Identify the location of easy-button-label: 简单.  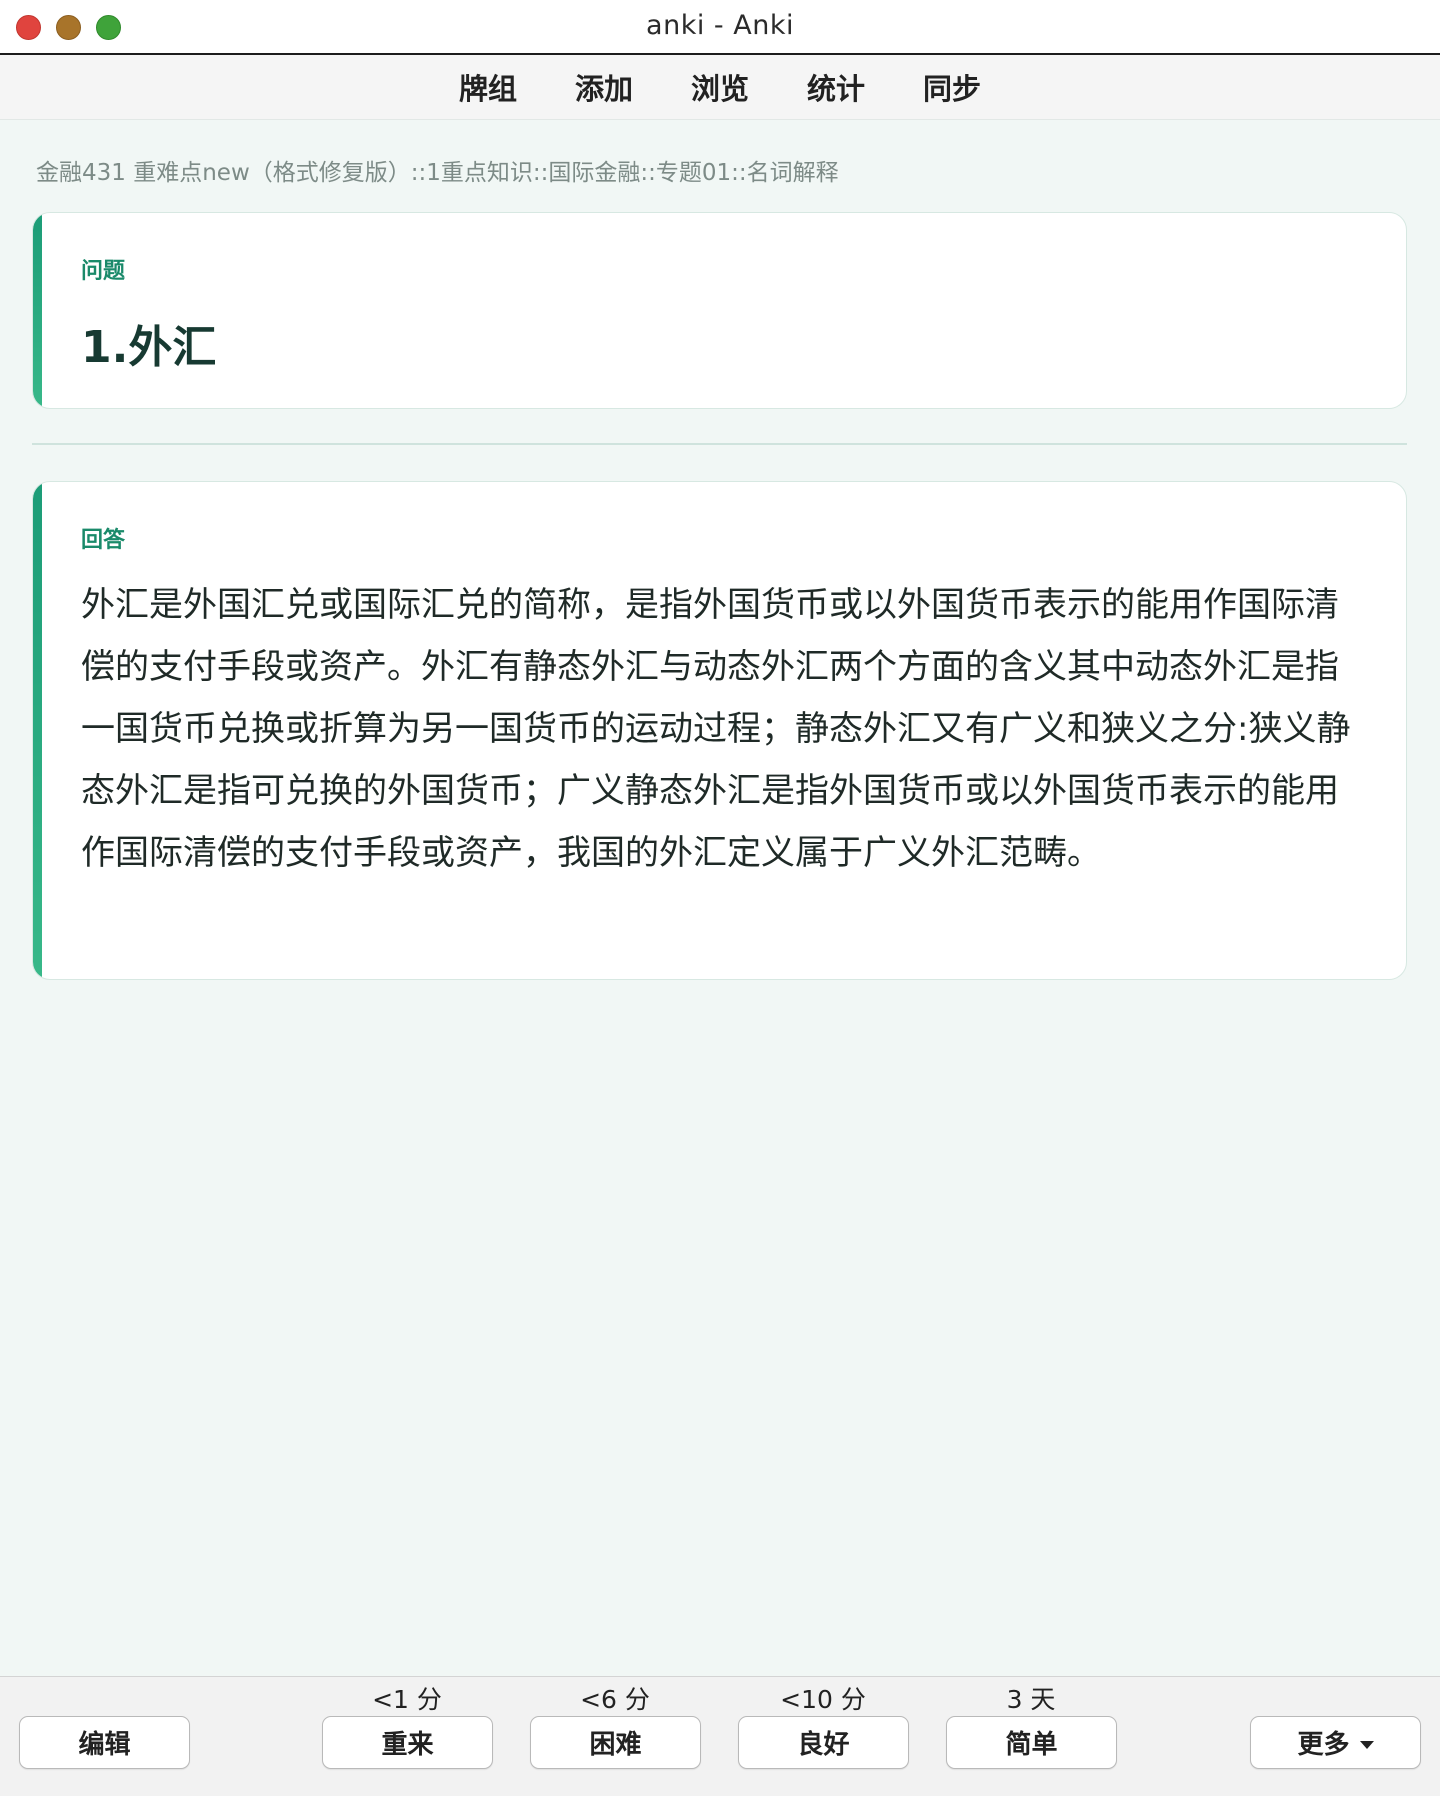
(1031, 1745).